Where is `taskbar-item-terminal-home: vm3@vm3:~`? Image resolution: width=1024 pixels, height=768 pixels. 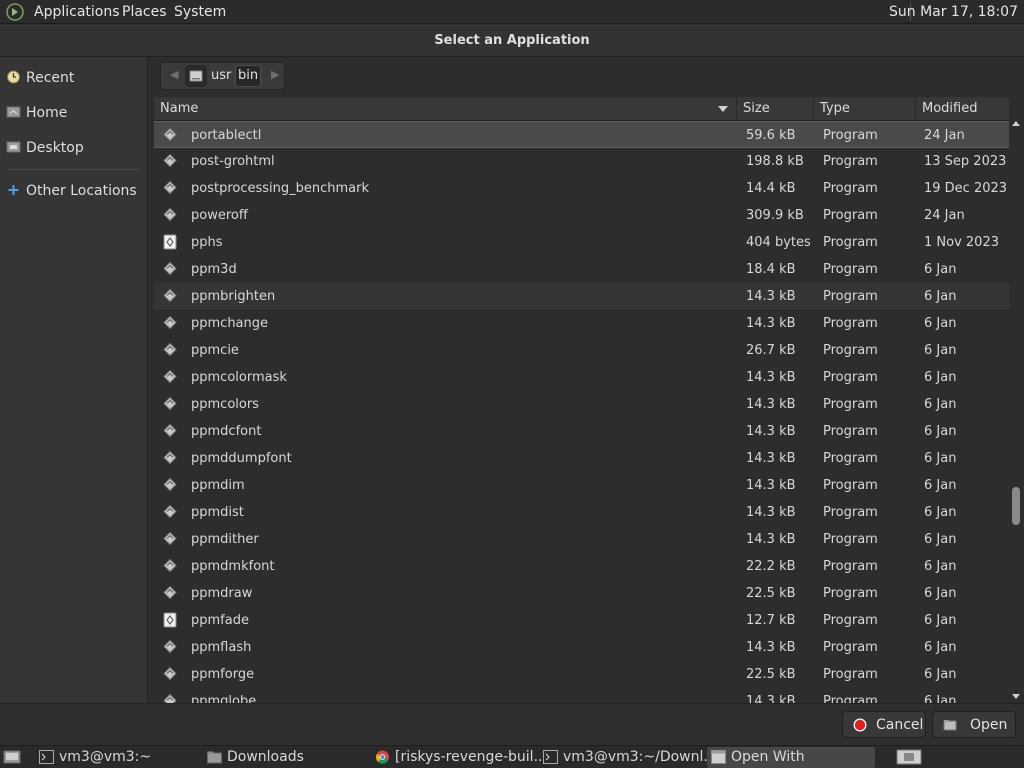
taskbar-item-terminal-home: vm3@vm3:~ is located at coordinates (115, 757).